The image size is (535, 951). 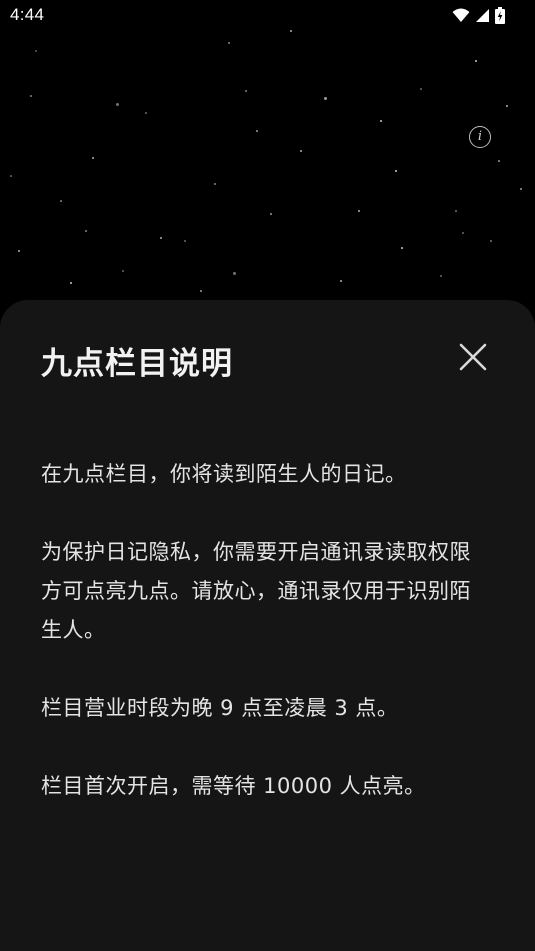 What do you see at coordinates (224, 474) in the screenshot?
I see `description-paragraph: 在九点栏目，你将读到陌生人的日记。` at bounding box center [224, 474].